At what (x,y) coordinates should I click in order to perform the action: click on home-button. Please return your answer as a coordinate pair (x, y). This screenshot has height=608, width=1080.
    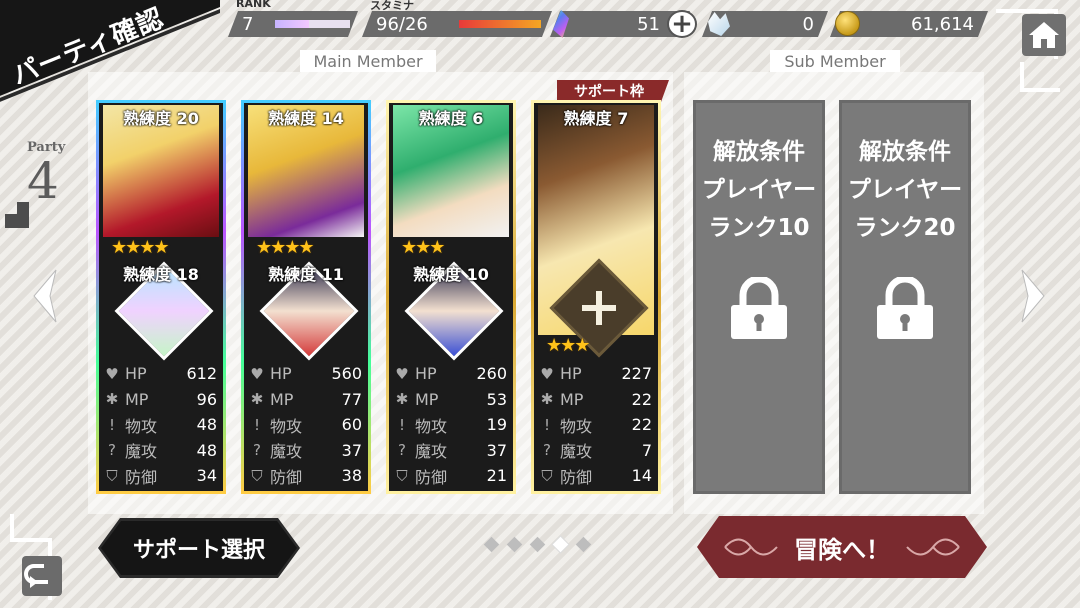
    Looking at the image, I should click on (1044, 35).